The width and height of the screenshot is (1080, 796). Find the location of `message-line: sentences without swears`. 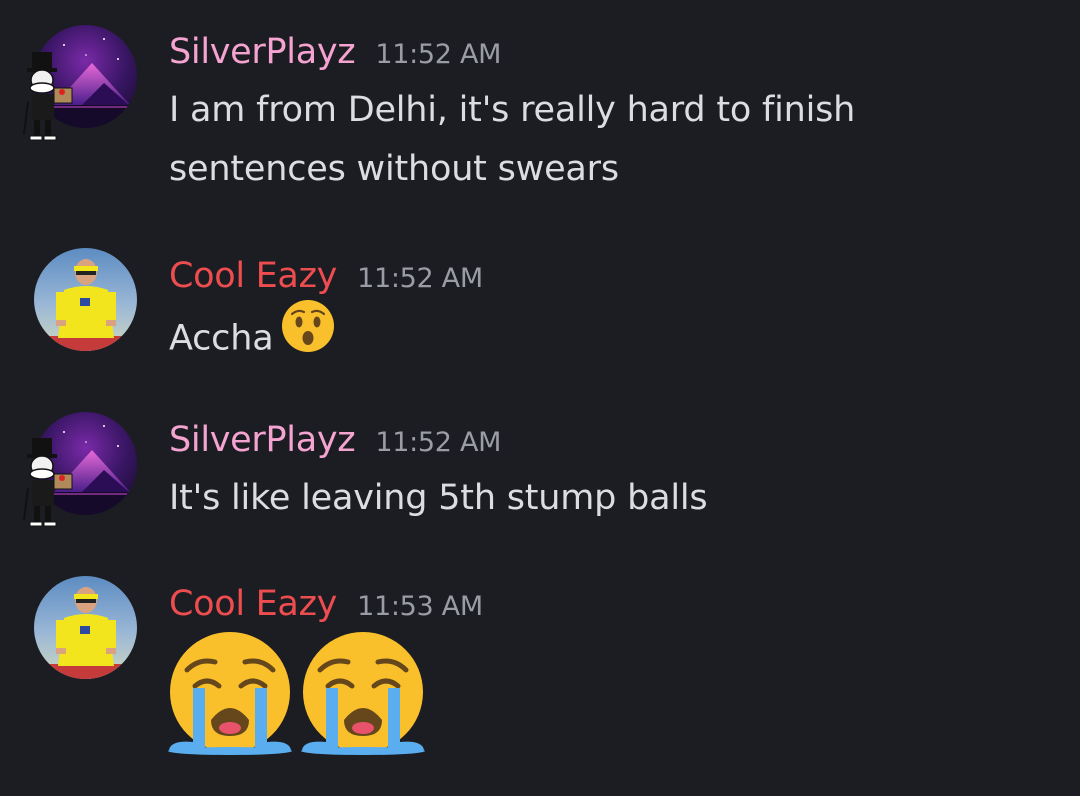

message-line: sentences without swears is located at coordinates (394, 169).